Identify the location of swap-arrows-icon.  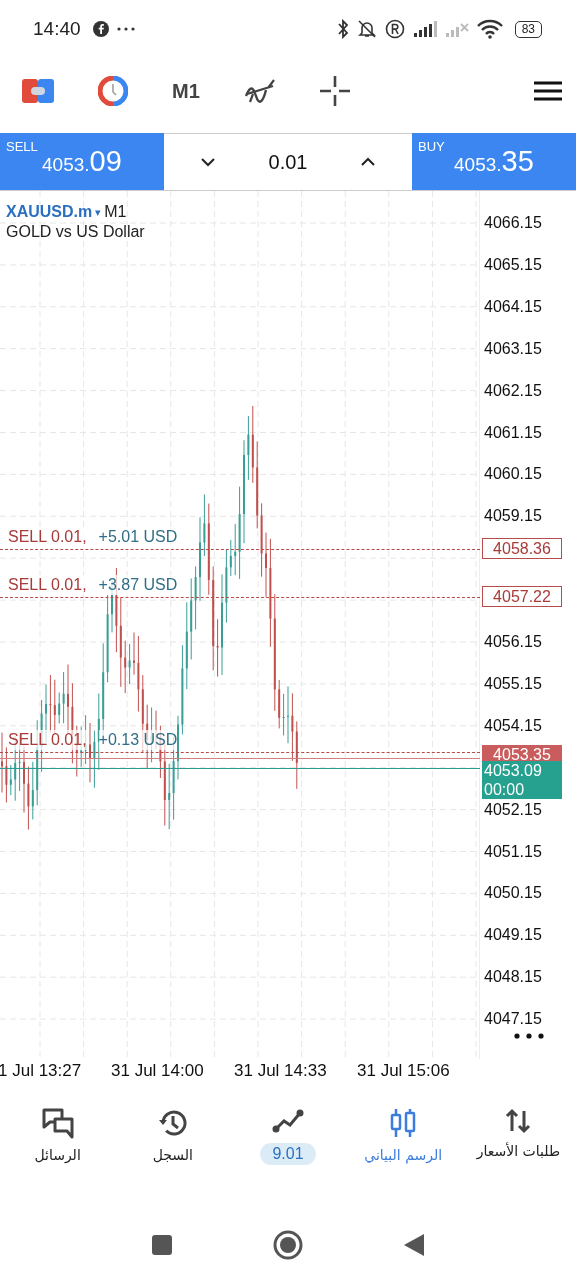
(518, 1121).